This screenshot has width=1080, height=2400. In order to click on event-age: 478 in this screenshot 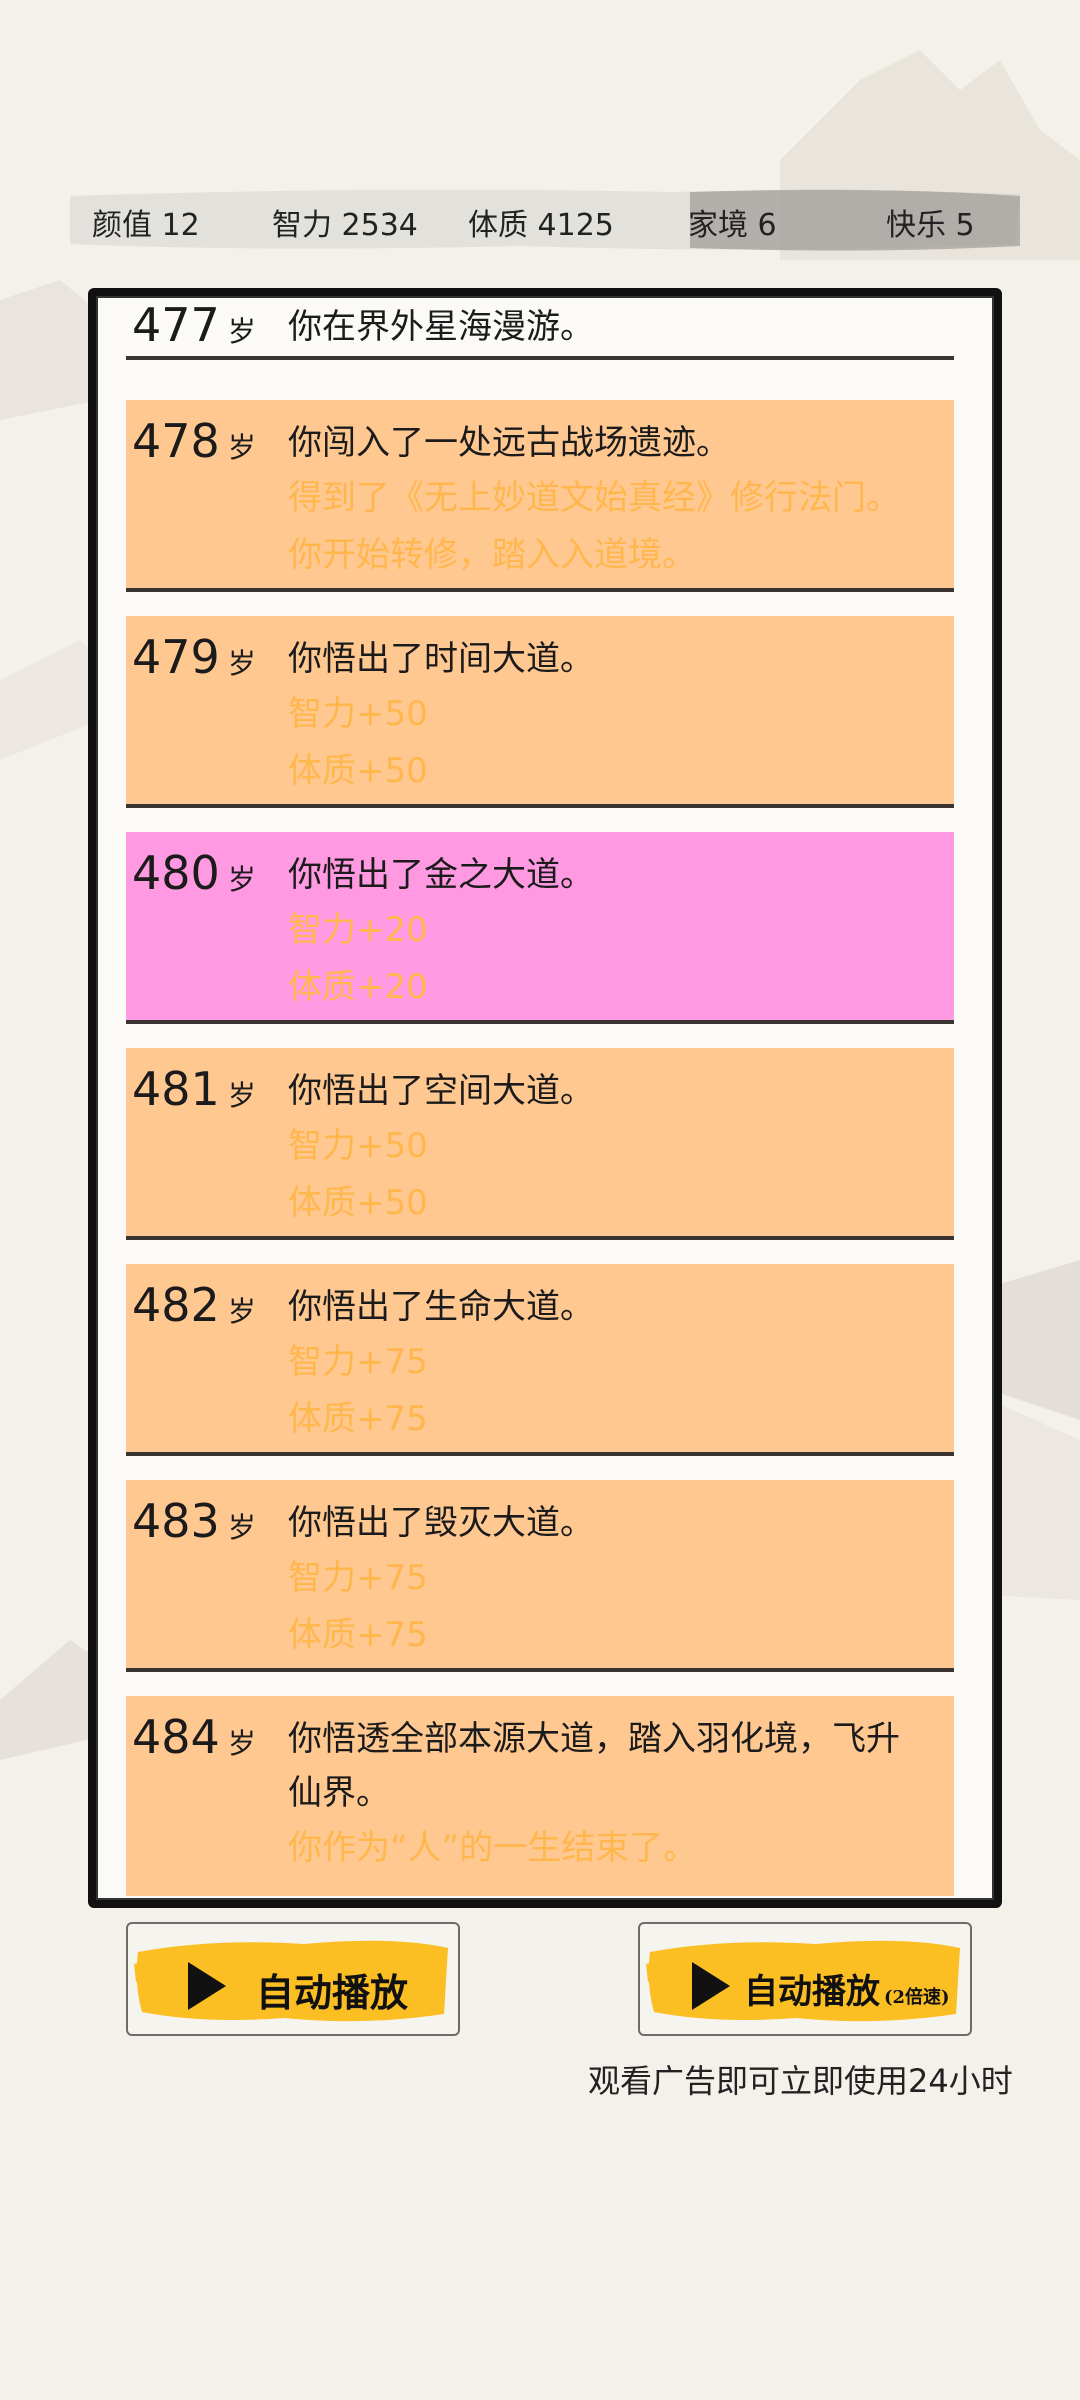, I will do `click(176, 441)`.